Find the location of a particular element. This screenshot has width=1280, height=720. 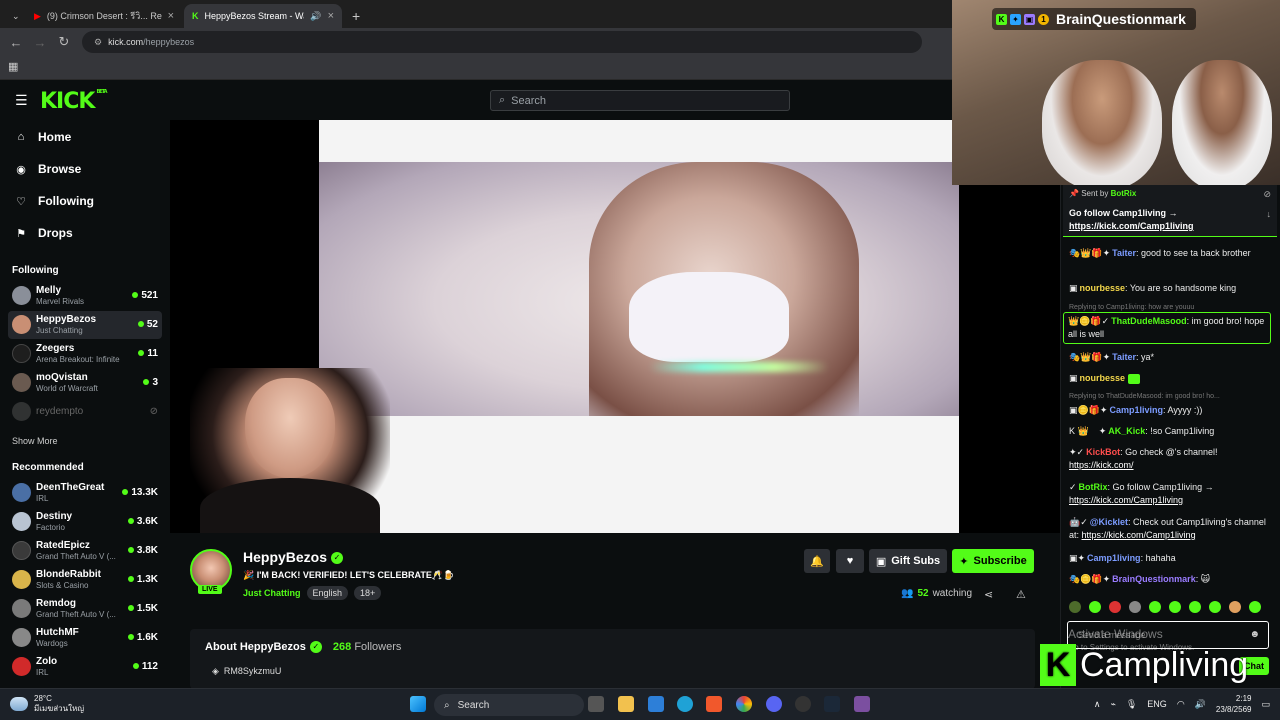

channel-zeegers: Zeegers Arena Breakout: Infinite 11 is located at coordinates (85, 354).